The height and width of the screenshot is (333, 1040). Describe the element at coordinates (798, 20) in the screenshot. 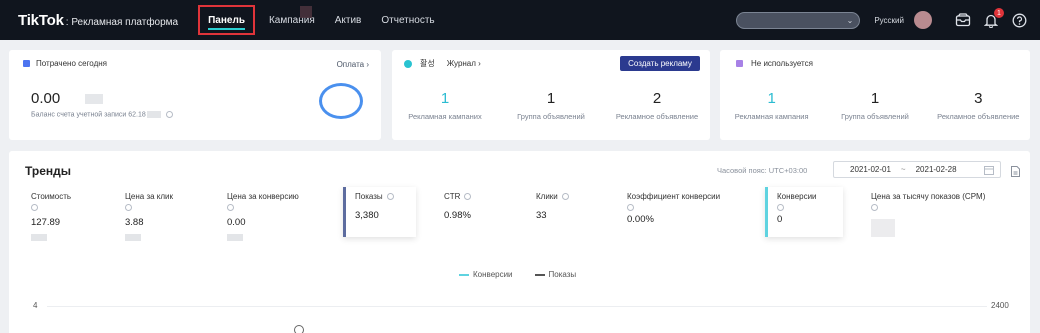

I see `account-selector: ⌄` at that location.